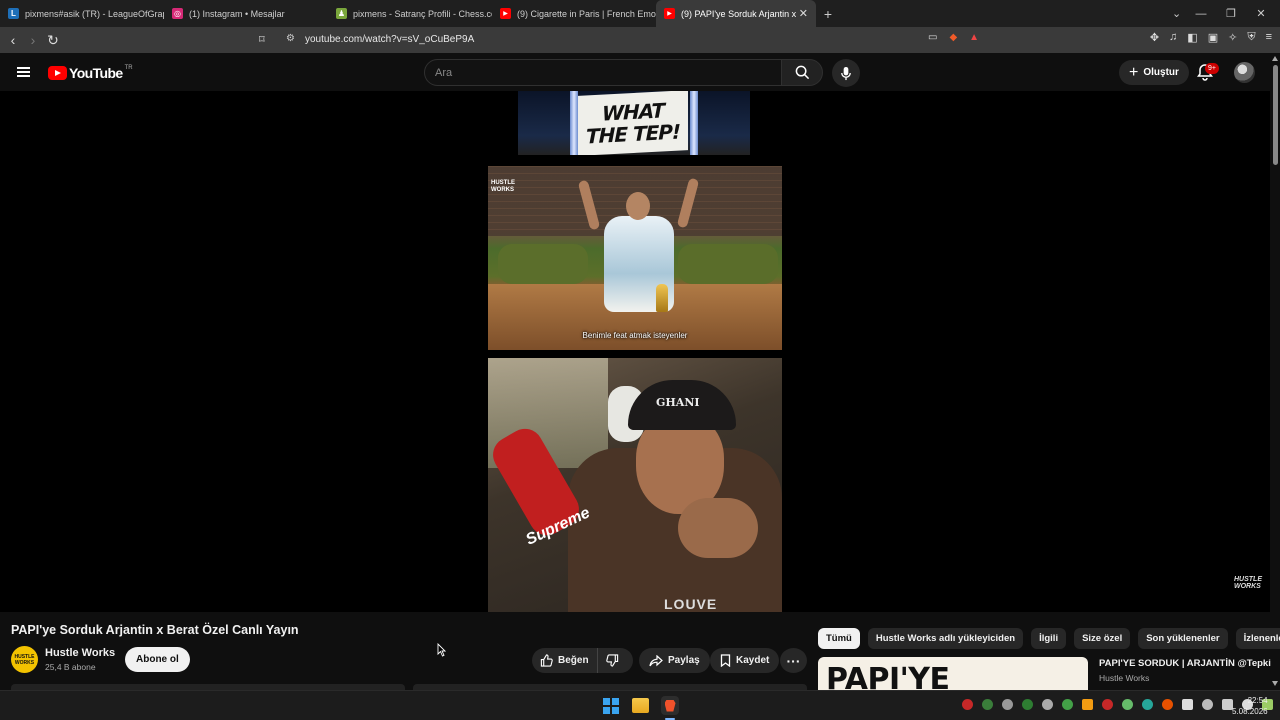 This screenshot has height=720, width=1280. I want to click on tab-title: (1) Instagram • Mesajlar, so click(237, 13).